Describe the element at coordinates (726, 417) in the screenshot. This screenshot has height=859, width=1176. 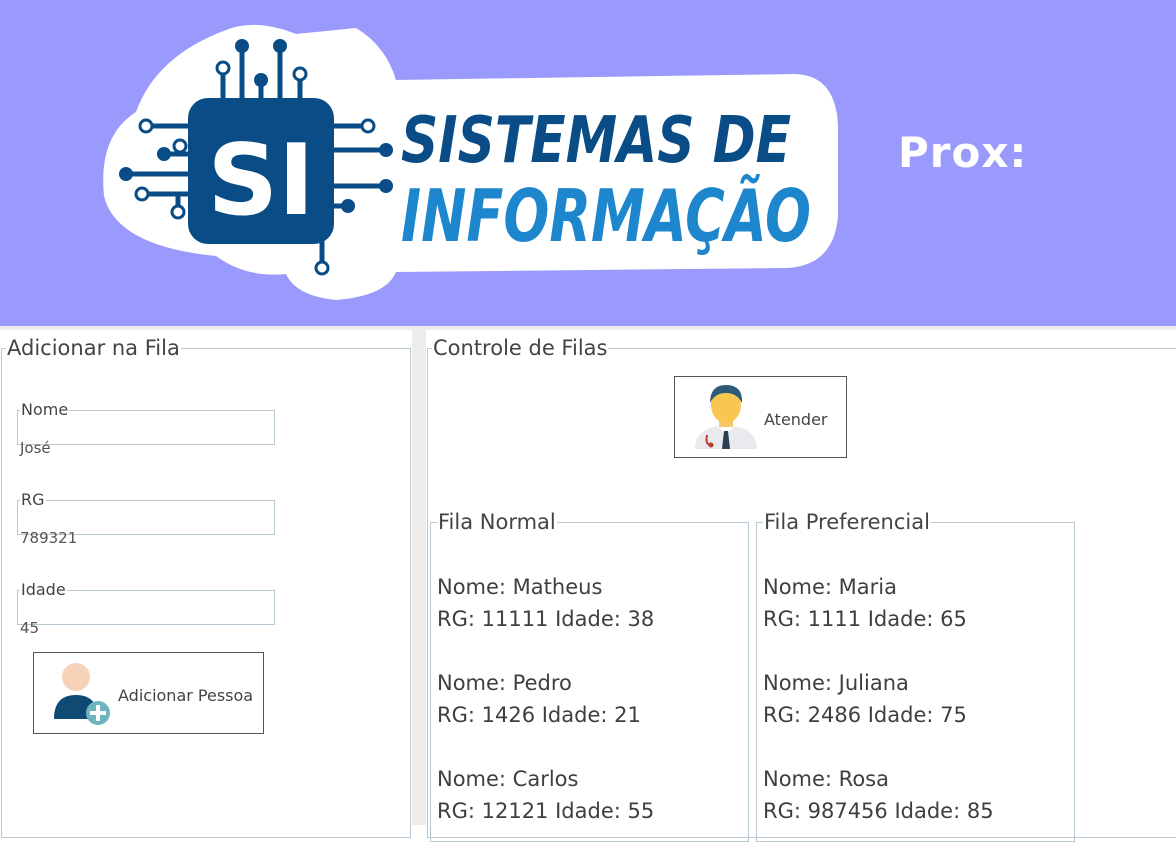
I see `doctor-icon` at that location.